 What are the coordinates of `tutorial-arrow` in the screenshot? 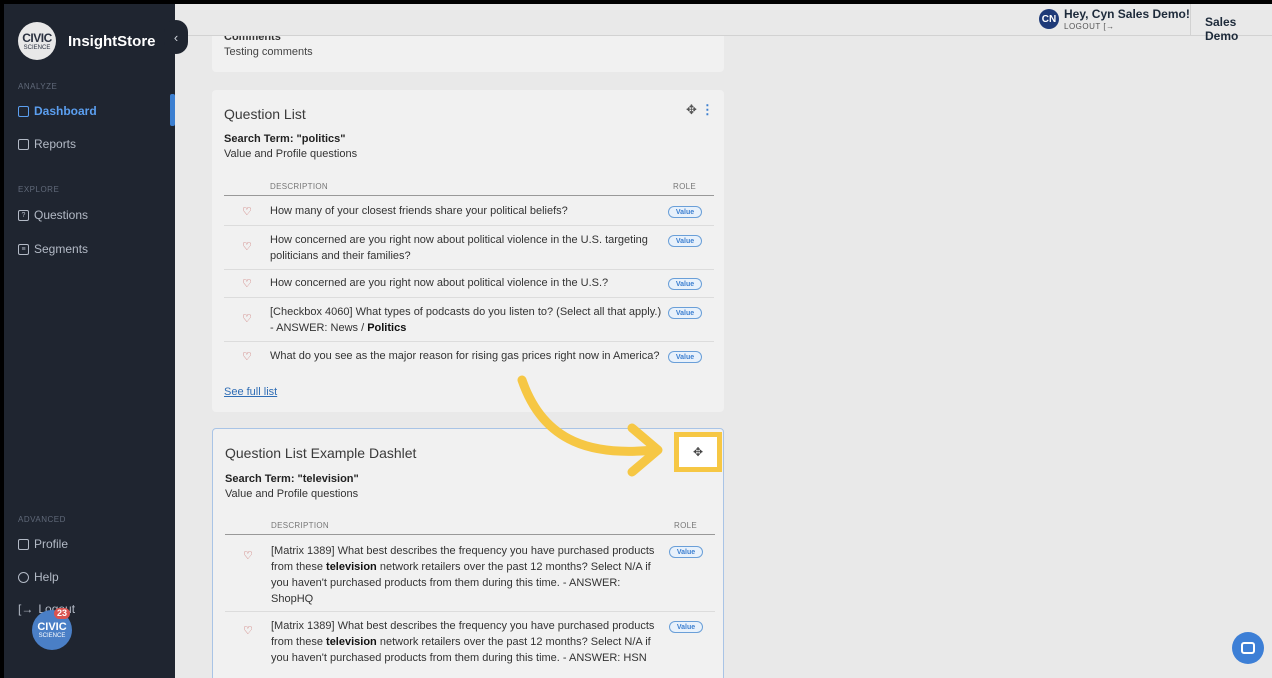 It's located at (590, 426).